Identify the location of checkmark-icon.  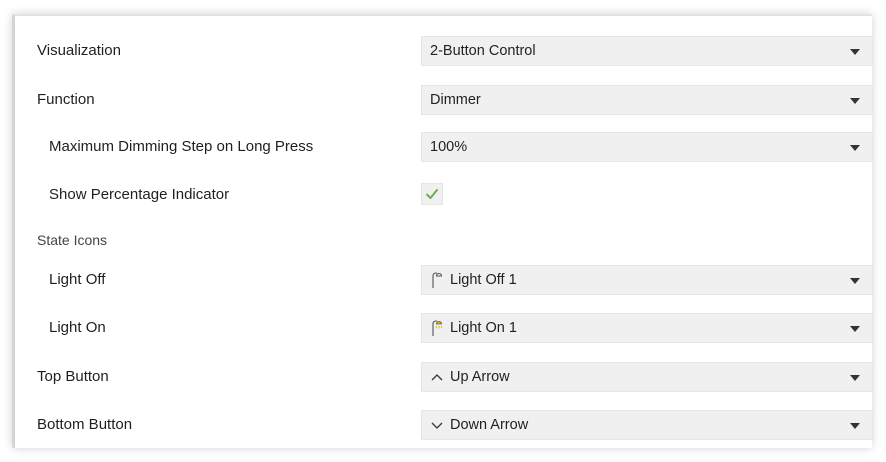
(432, 194).